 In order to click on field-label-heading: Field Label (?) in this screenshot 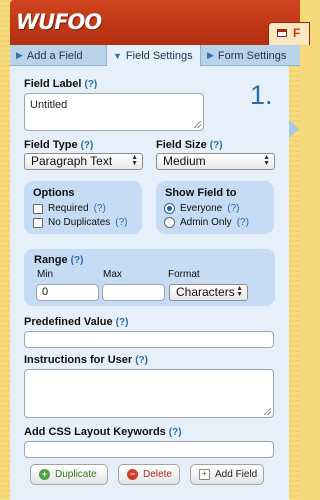, I will do `click(60, 84)`.